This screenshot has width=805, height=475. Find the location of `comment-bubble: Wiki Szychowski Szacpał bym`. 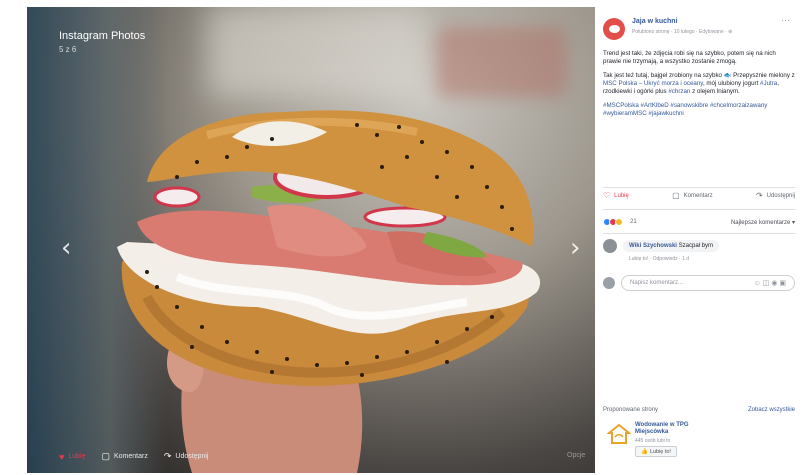

comment-bubble: Wiki Szychowski Szacpał bym is located at coordinates (671, 246).